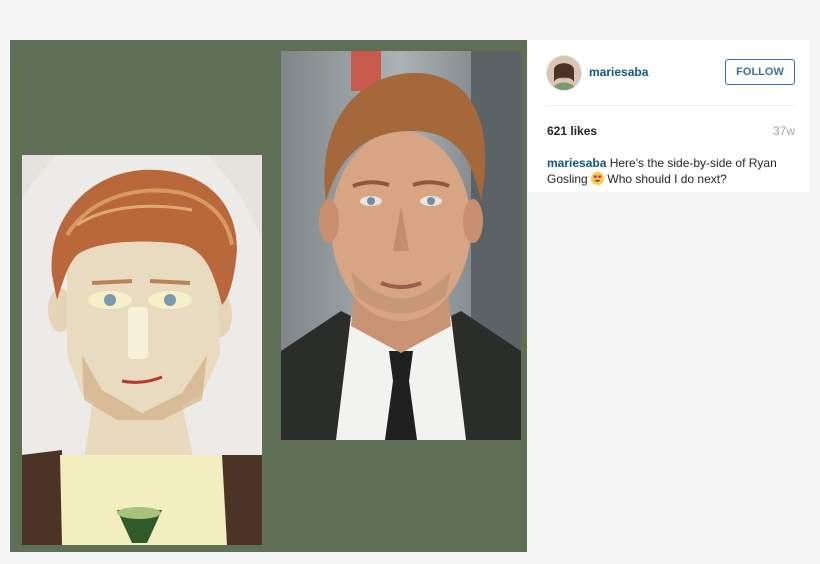 The image size is (820, 564). What do you see at coordinates (784, 131) in the screenshot?
I see `post-timestamp: 37w` at bounding box center [784, 131].